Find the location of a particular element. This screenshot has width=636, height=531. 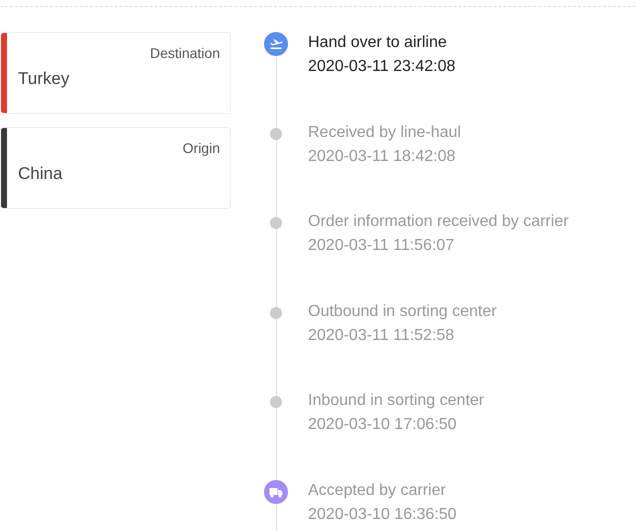

event-title: Order information received by carrier is located at coordinates (438, 222).